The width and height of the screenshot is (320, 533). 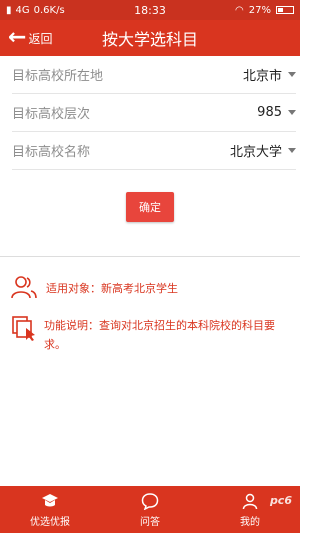 I want to click on level-select: 目标高校层次 985, so click(x=154, y=113).